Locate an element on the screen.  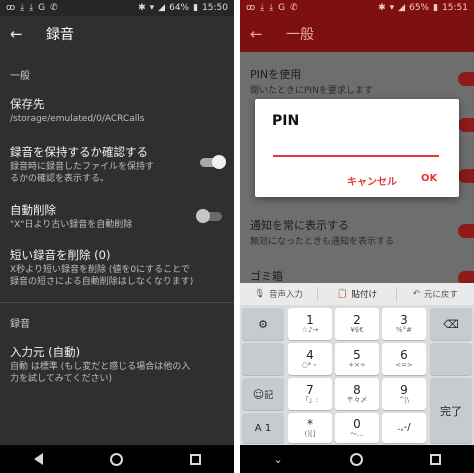
key-4: 4 ○*・ is located at coordinates (310, 359).